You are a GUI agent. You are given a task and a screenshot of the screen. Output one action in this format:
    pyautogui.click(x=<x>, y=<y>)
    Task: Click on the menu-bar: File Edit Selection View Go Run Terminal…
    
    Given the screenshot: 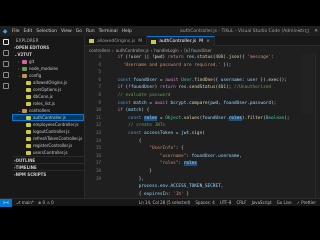 What is the action you would take?
    pyautogui.click(x=71, y=31)
    